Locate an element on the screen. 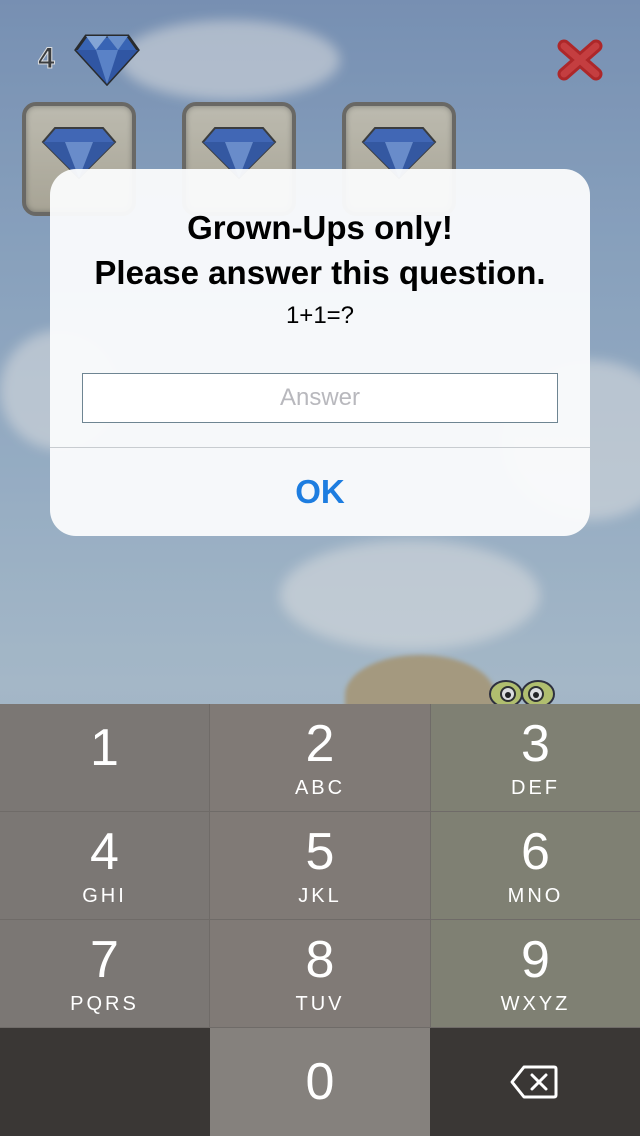  key-3: 3 DEF is located at coordinates (535, 757).